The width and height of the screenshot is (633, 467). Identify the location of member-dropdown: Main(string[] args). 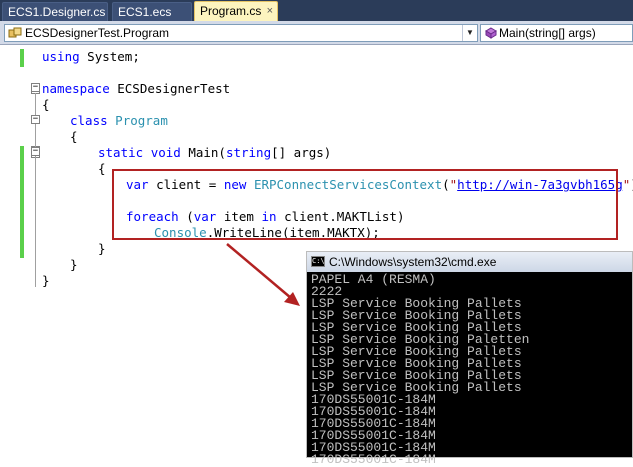
(556, 33).